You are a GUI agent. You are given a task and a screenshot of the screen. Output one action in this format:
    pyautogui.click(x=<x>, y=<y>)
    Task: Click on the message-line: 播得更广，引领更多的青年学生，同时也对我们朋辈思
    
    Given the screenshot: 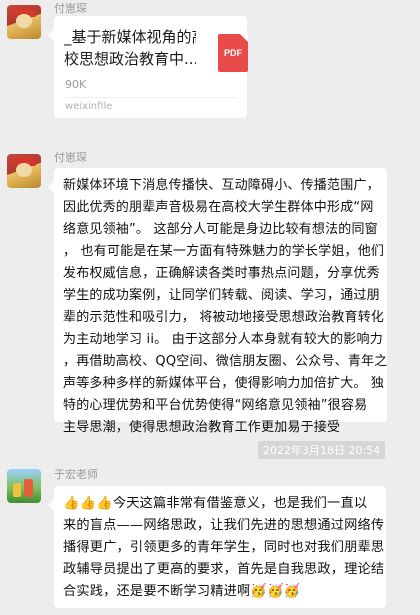 What is the action you would take?
    pyautogui.click(x=224, y=547)
    